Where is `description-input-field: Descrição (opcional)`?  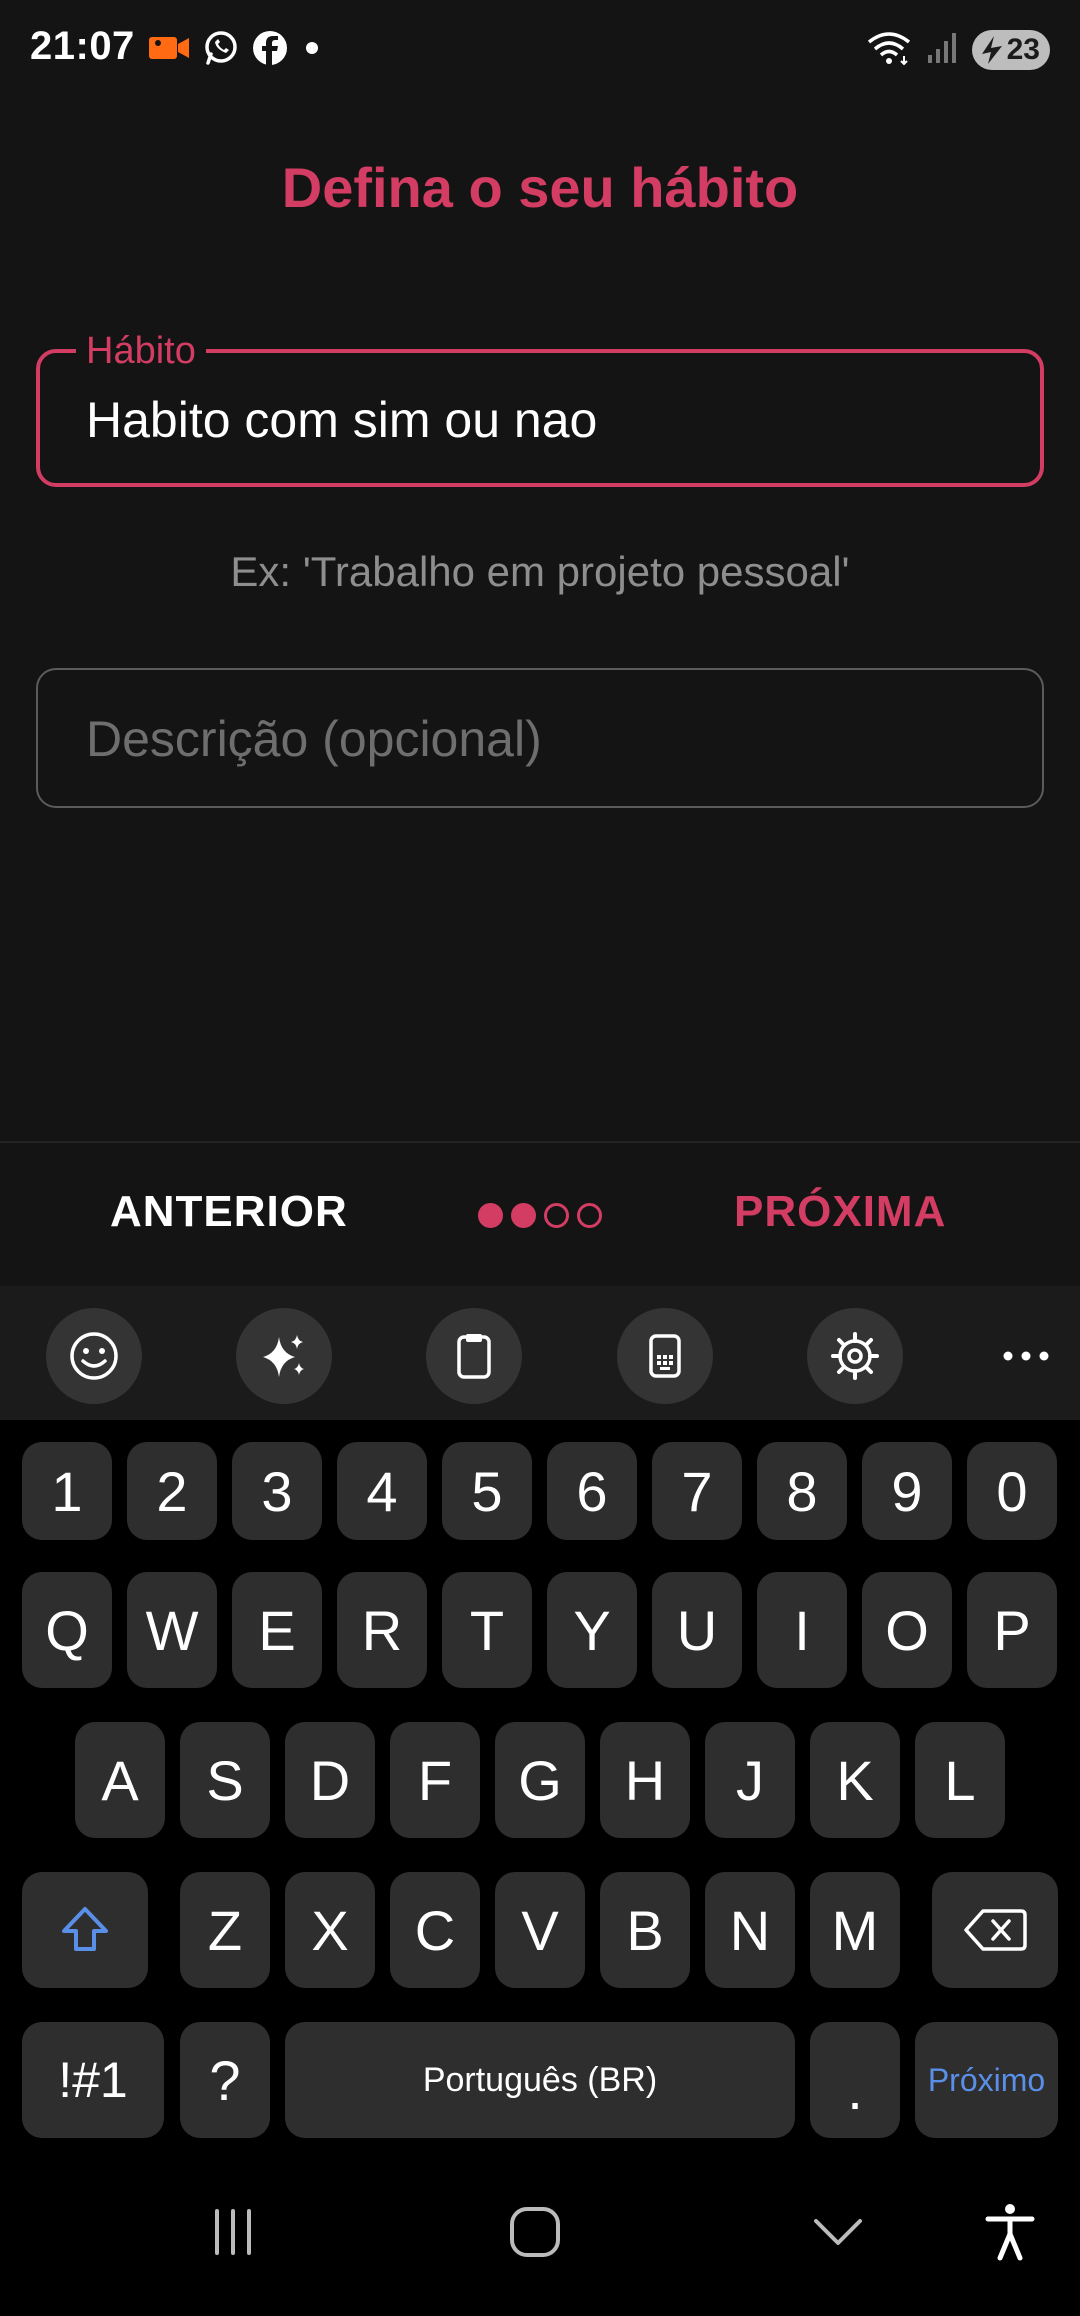
description-input-field: Descrição (opcional) is located at coordinates (540, 738).